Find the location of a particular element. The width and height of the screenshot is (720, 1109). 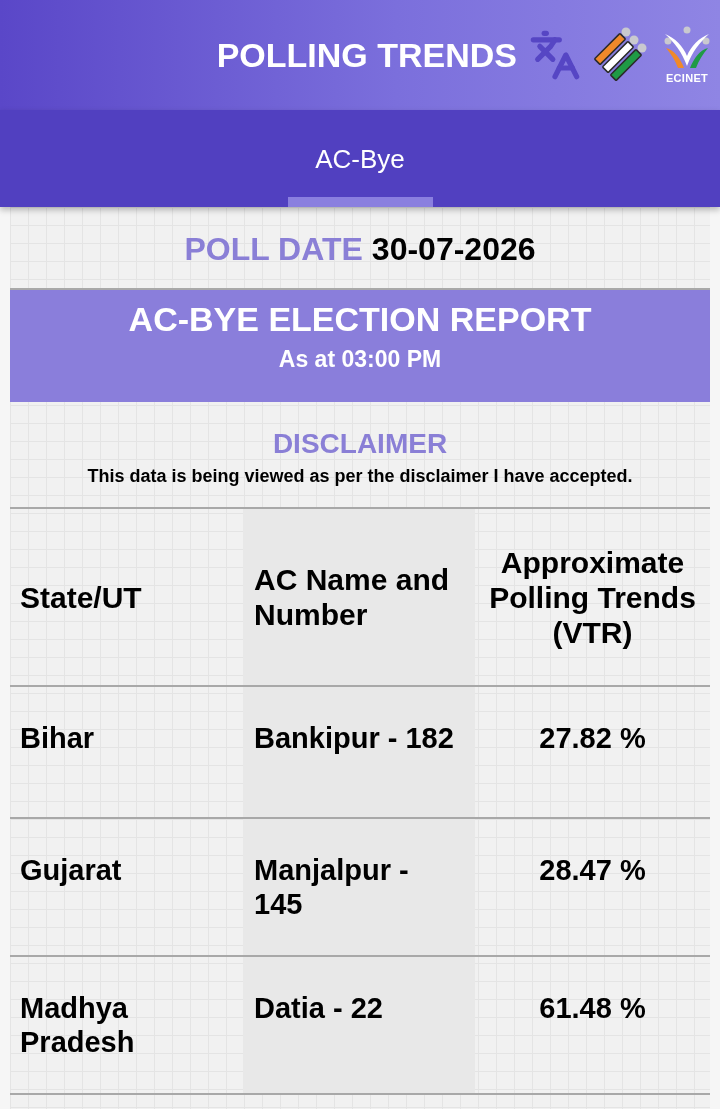

table-cell-text: 27.82 % is located at coordinates (592, 738).